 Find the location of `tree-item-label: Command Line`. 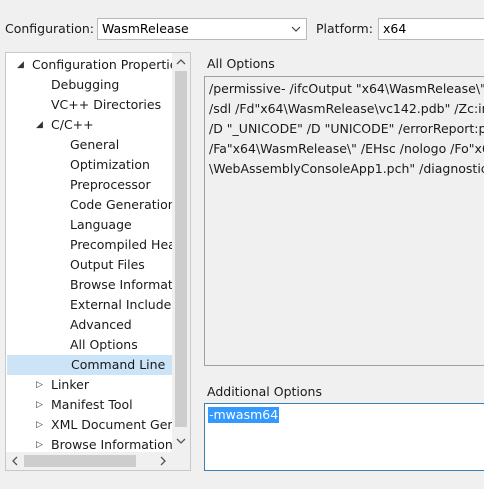

tree-item-label: Command Line is located at coordinates (118, 364).